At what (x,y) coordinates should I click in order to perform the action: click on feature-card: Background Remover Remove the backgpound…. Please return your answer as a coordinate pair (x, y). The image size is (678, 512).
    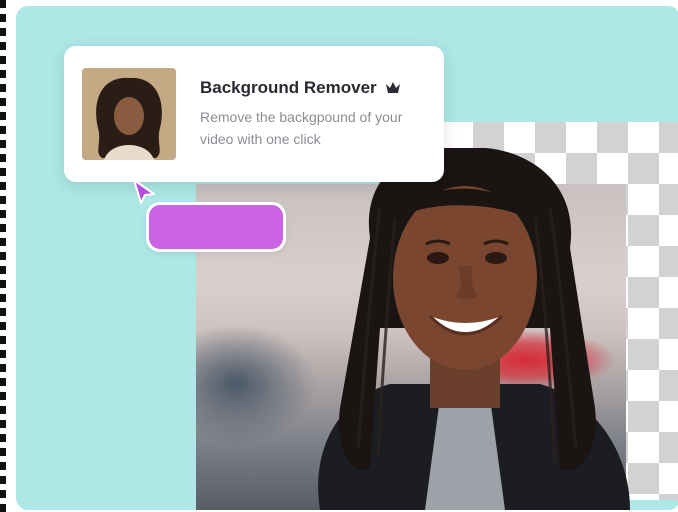
    Looking at the image, I should click on (254, 114).